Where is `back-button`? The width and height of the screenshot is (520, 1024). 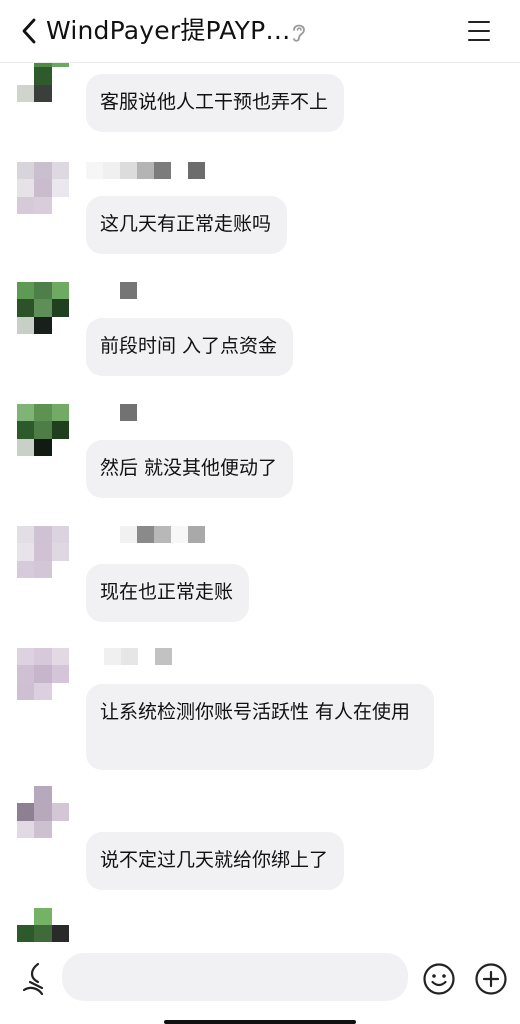 back-button is located at coordinates (29, 31).